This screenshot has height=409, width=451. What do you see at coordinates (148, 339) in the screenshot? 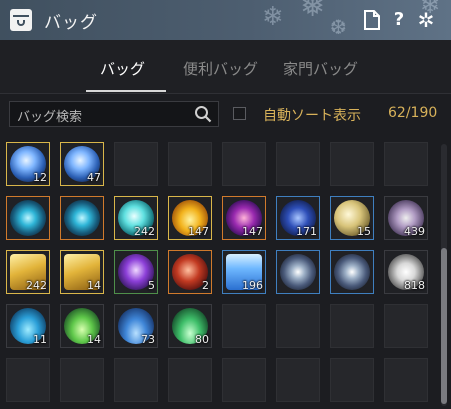
I see `item-quantity: 73` at bounding box center [148, 339].